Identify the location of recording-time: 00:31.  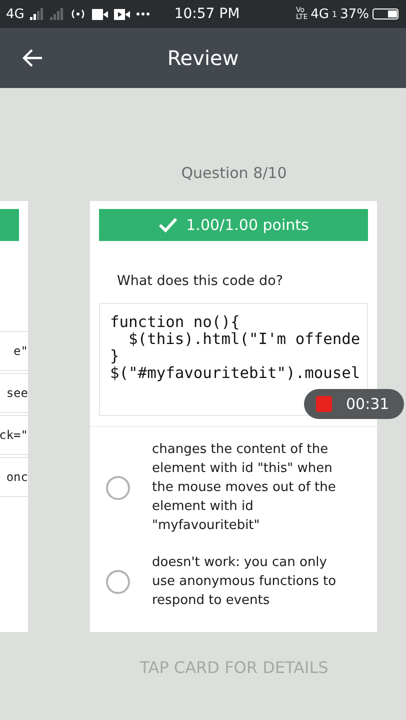
(368, 404).